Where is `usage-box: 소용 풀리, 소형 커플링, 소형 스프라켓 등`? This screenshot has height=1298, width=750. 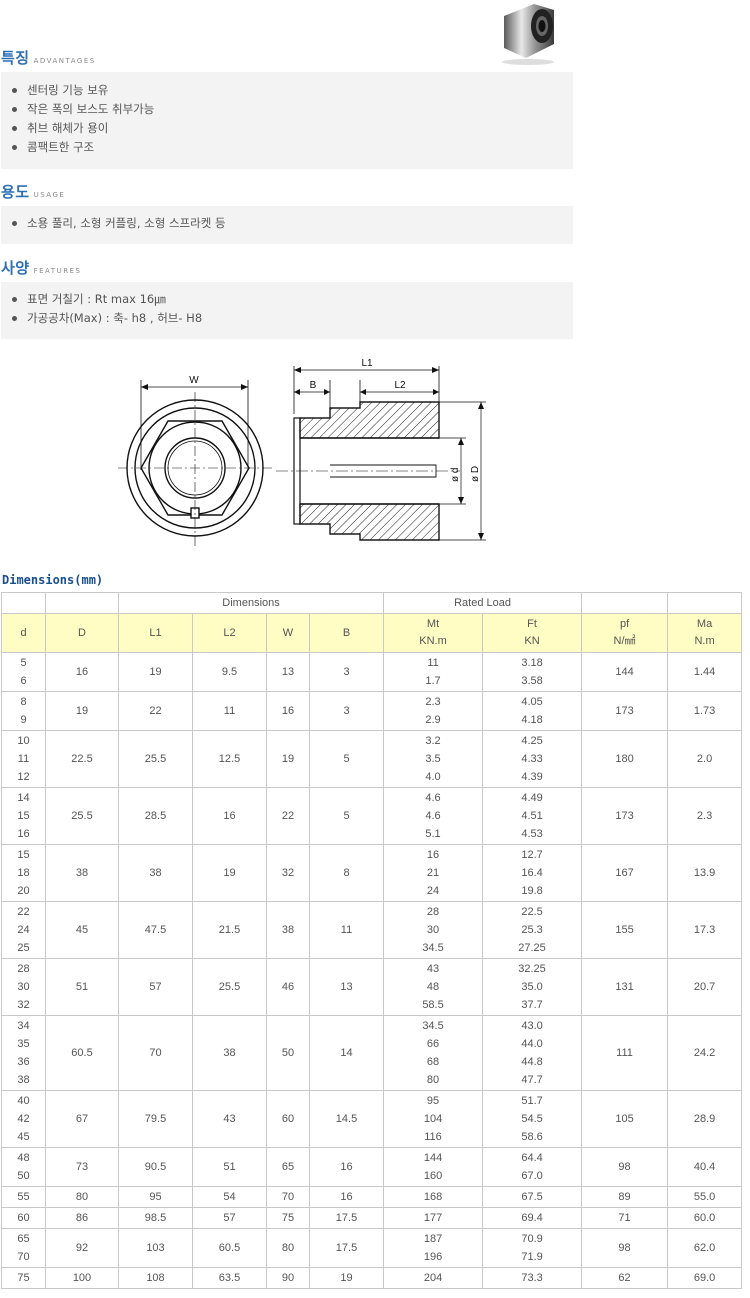
usage-box: 소용 풀리, 소형 커플링, 소형 스프라켓 등 is located at coordinates (287, 225).